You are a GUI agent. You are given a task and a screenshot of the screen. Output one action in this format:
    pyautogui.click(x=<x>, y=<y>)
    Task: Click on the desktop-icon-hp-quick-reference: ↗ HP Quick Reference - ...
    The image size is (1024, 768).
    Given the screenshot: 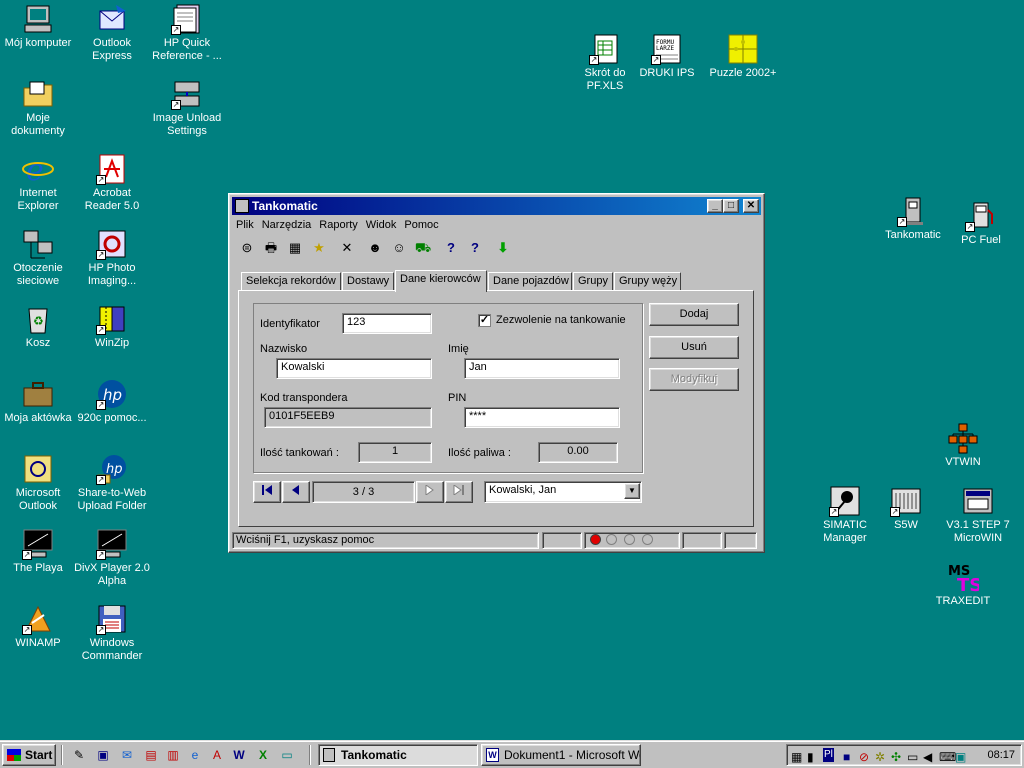 What is the action you would take?
    pyautogui.click(x=187, y=33)
    